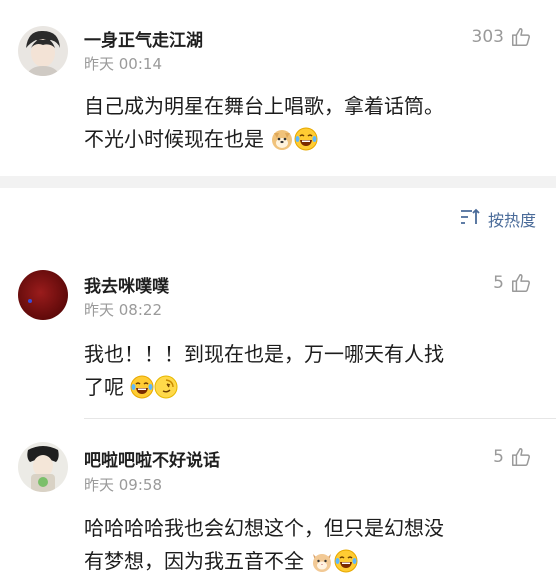 The image size is (556, 588). I want to click on comment-line-text: 有梦想，因为我五音不全, so click(194, 561).